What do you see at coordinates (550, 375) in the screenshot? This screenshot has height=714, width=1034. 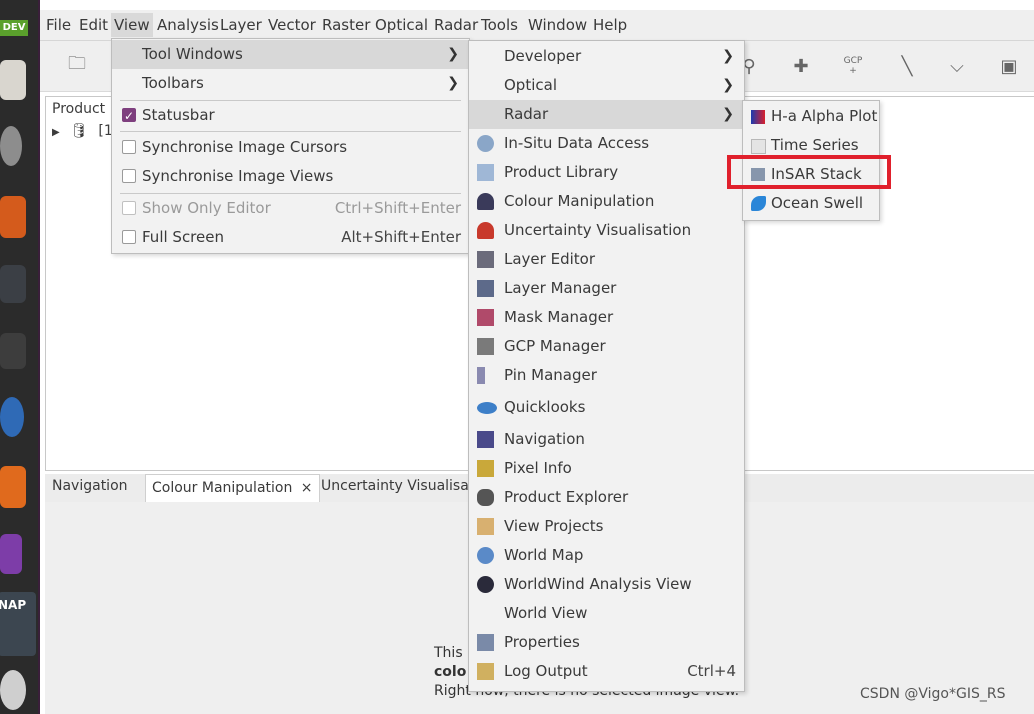 I see `pin-manager-label: Pin Manager` at bounding box center [550, 375].